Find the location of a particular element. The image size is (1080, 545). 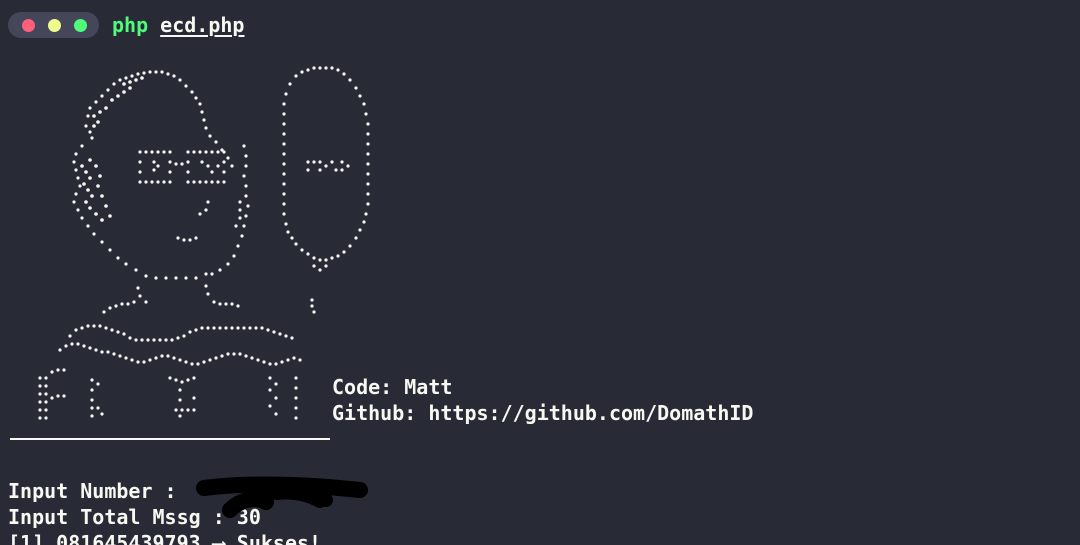

hair-dots is located at coordinates (112, 149).